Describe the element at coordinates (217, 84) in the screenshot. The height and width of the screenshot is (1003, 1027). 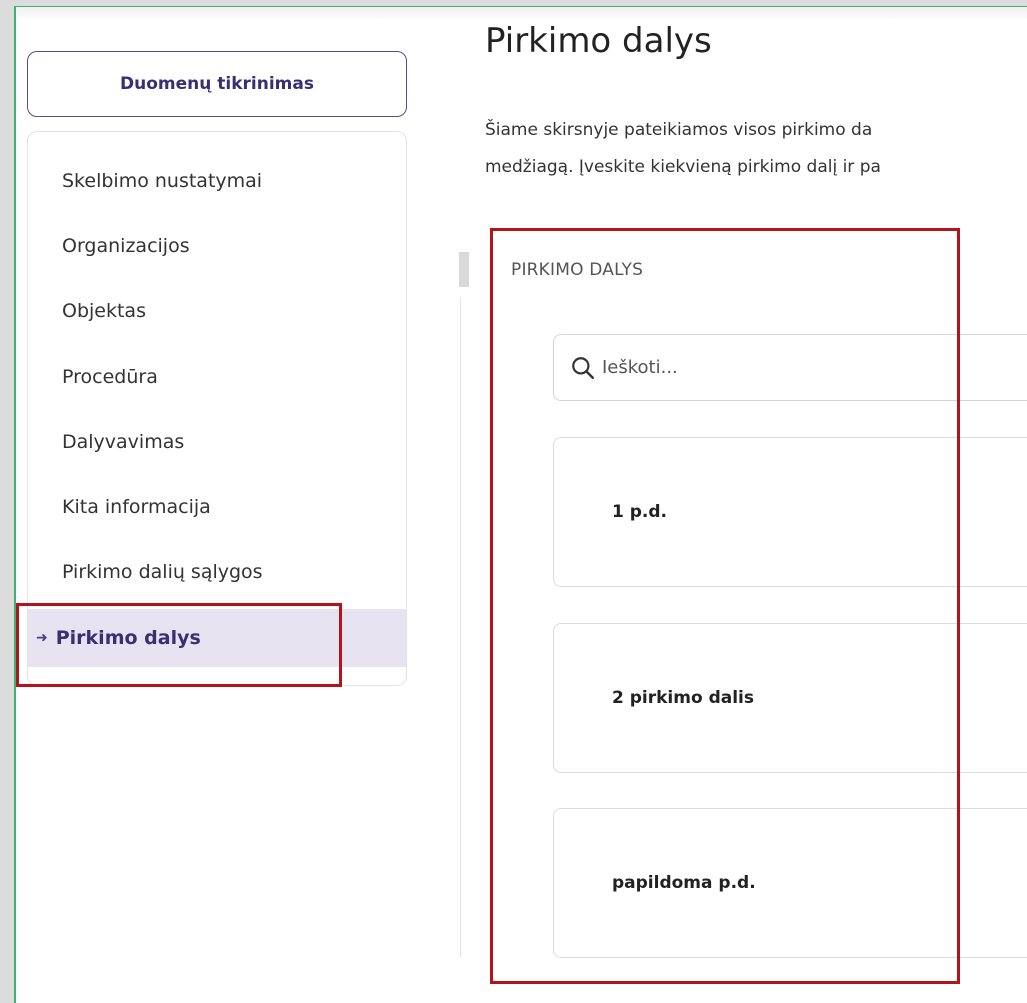
I see `data-check-button: Duomenų tikrinimas` at that location.